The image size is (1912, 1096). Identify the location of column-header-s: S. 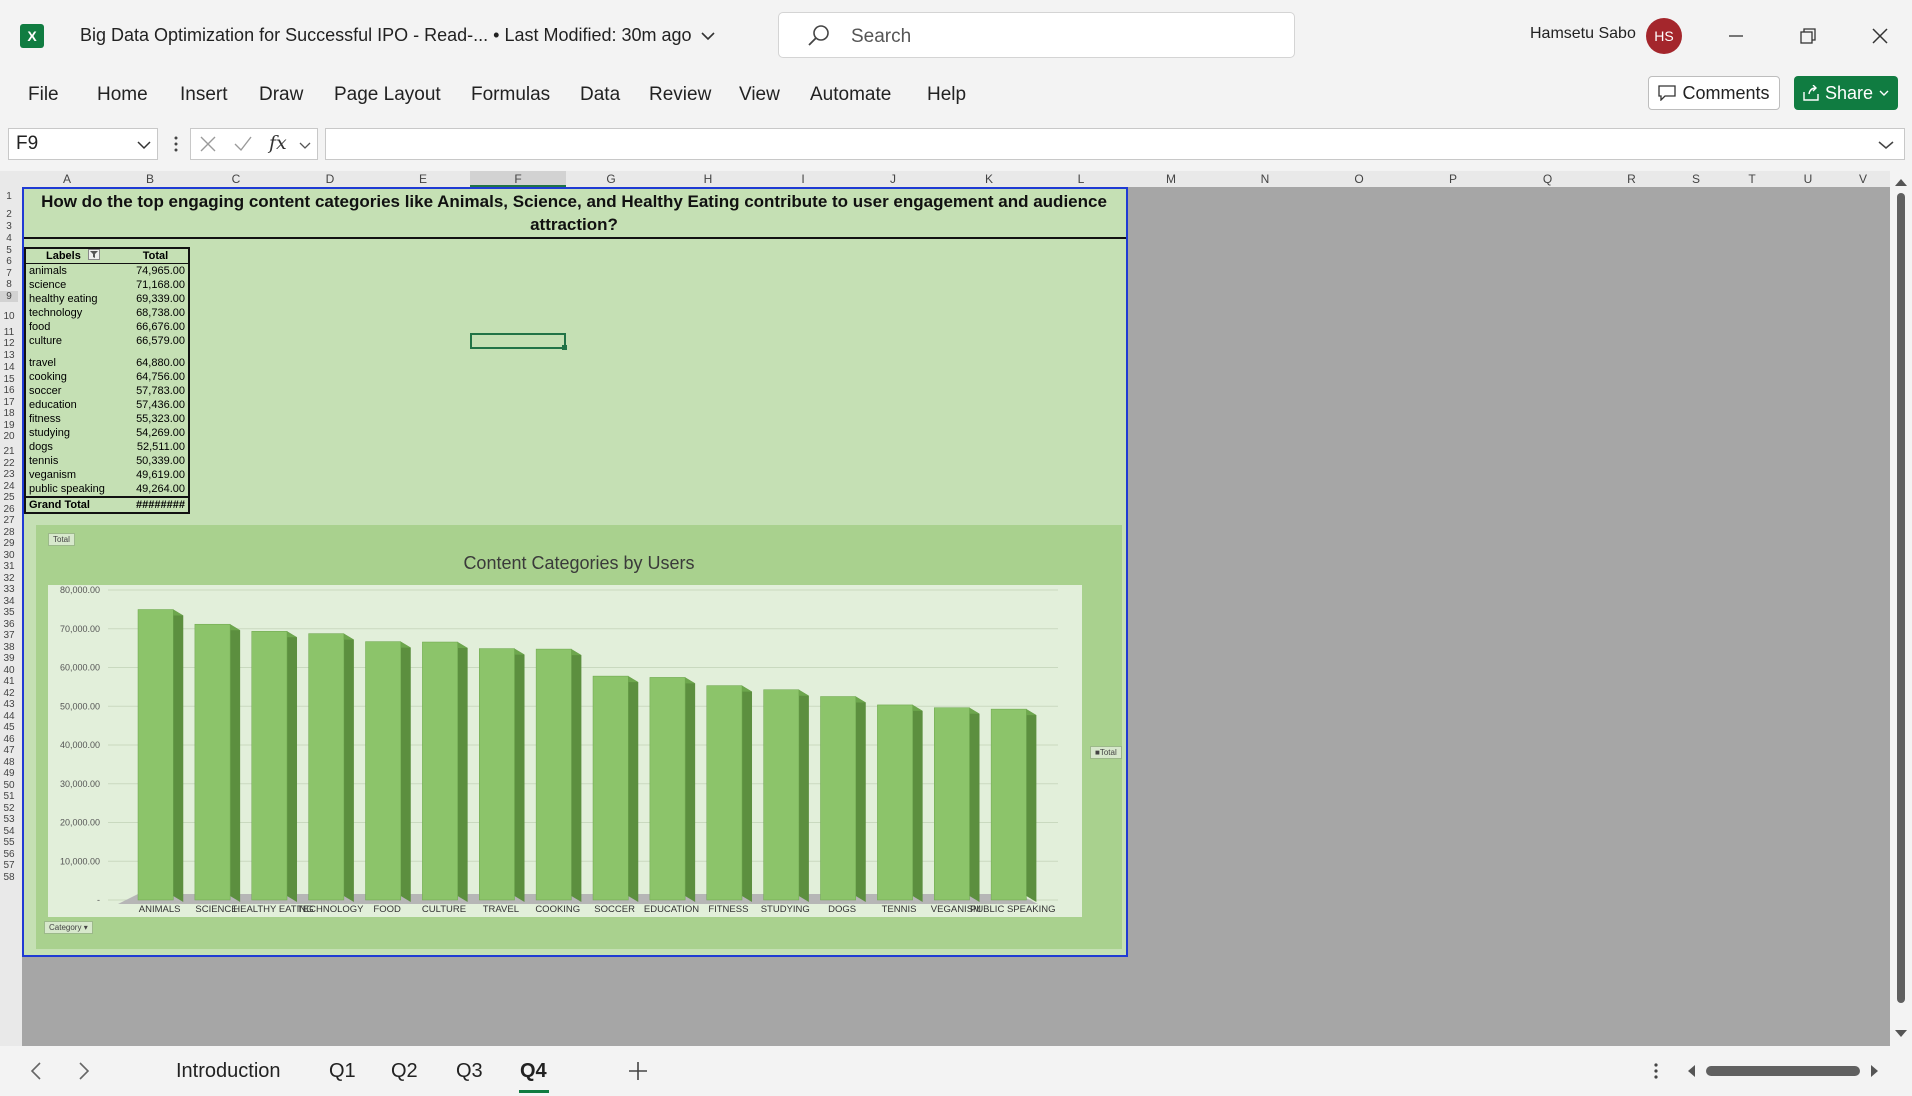
(1696, 179).